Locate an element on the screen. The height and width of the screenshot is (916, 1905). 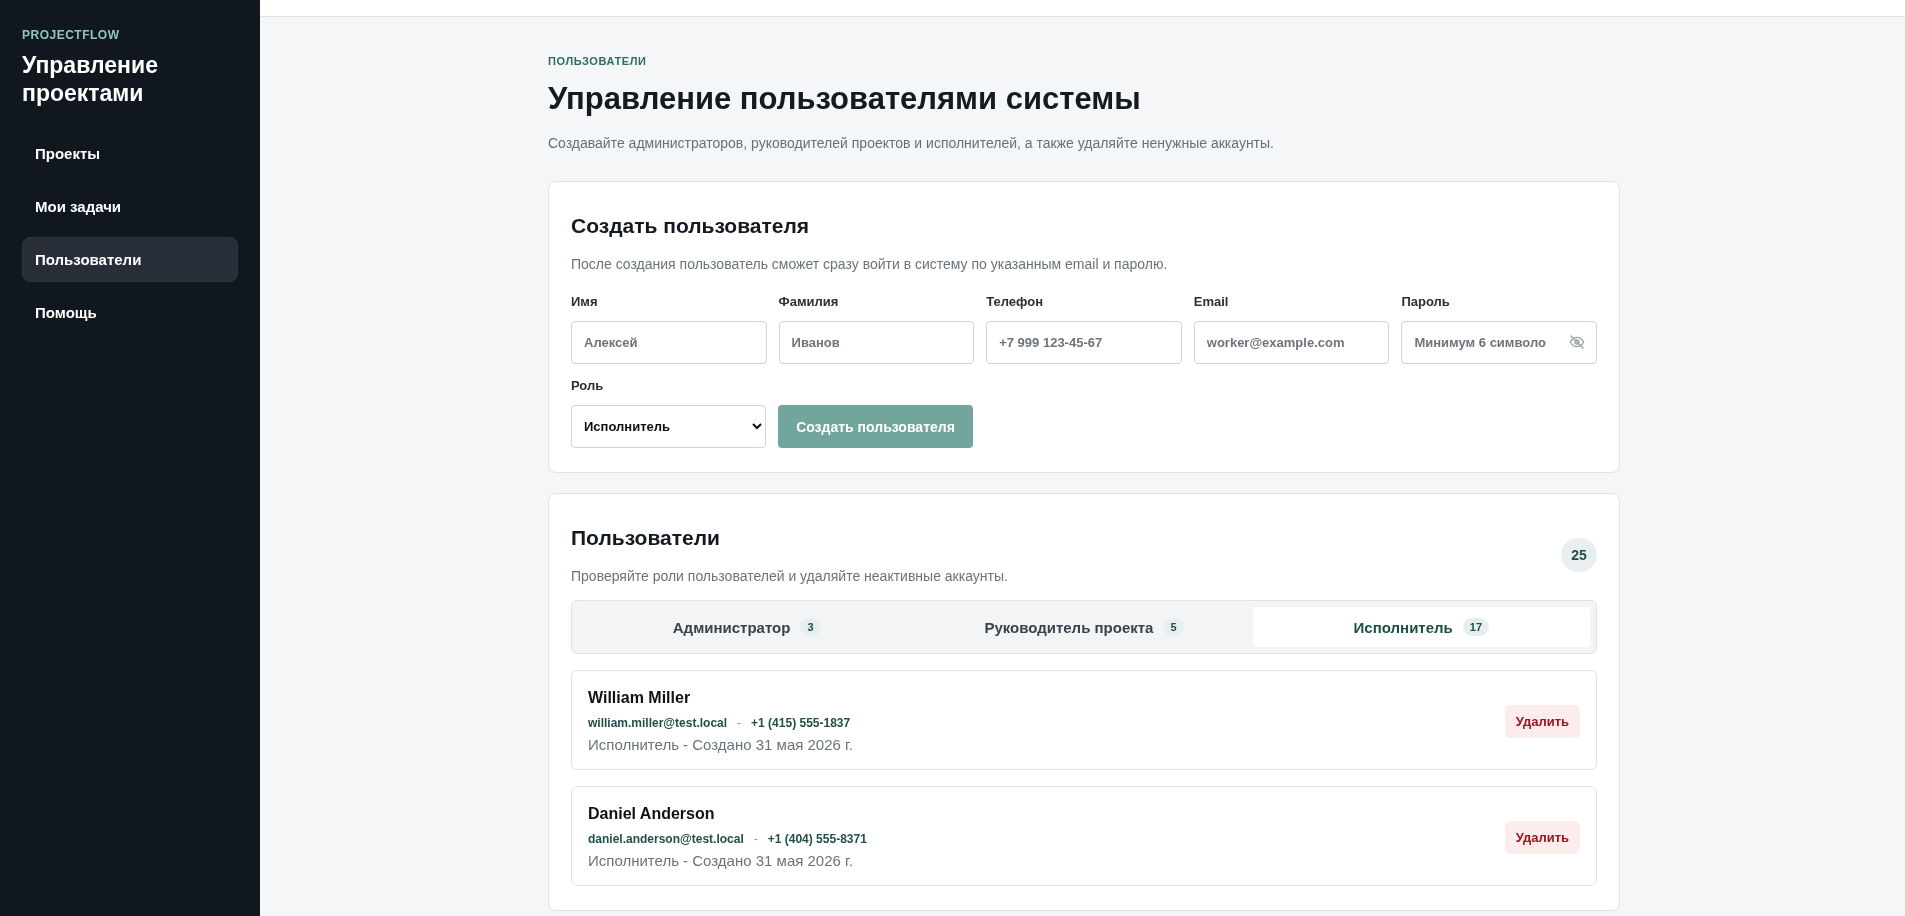
field-label: Роль is located at coordinates (587, 385).